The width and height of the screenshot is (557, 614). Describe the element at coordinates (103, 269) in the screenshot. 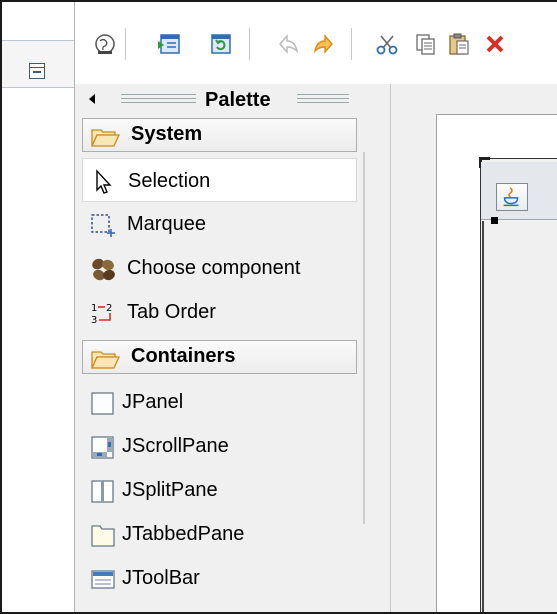

I see `beans-icon` at that location.